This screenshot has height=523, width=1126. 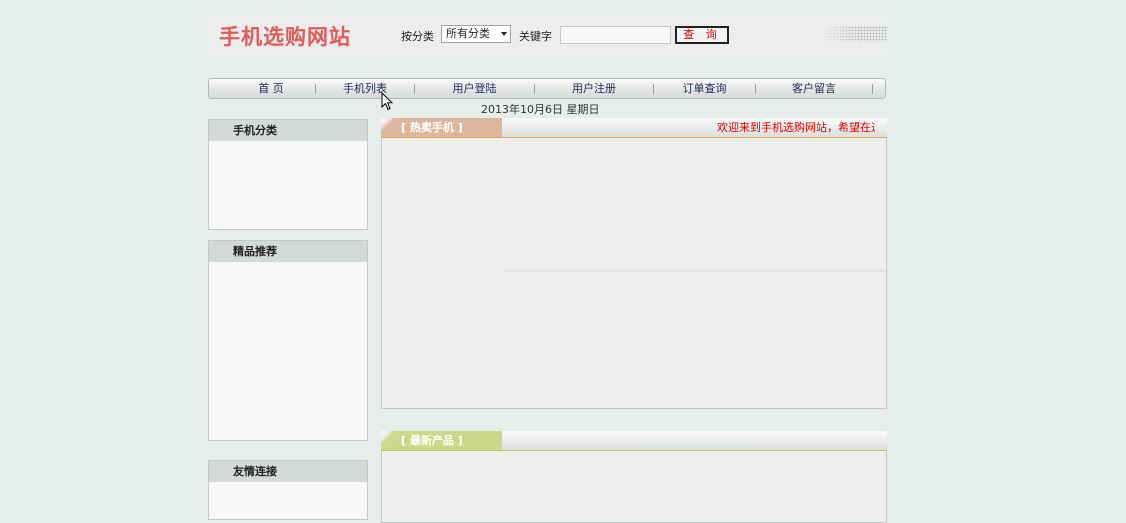 I want to click on new-products-content, so click(x=634, y=487).